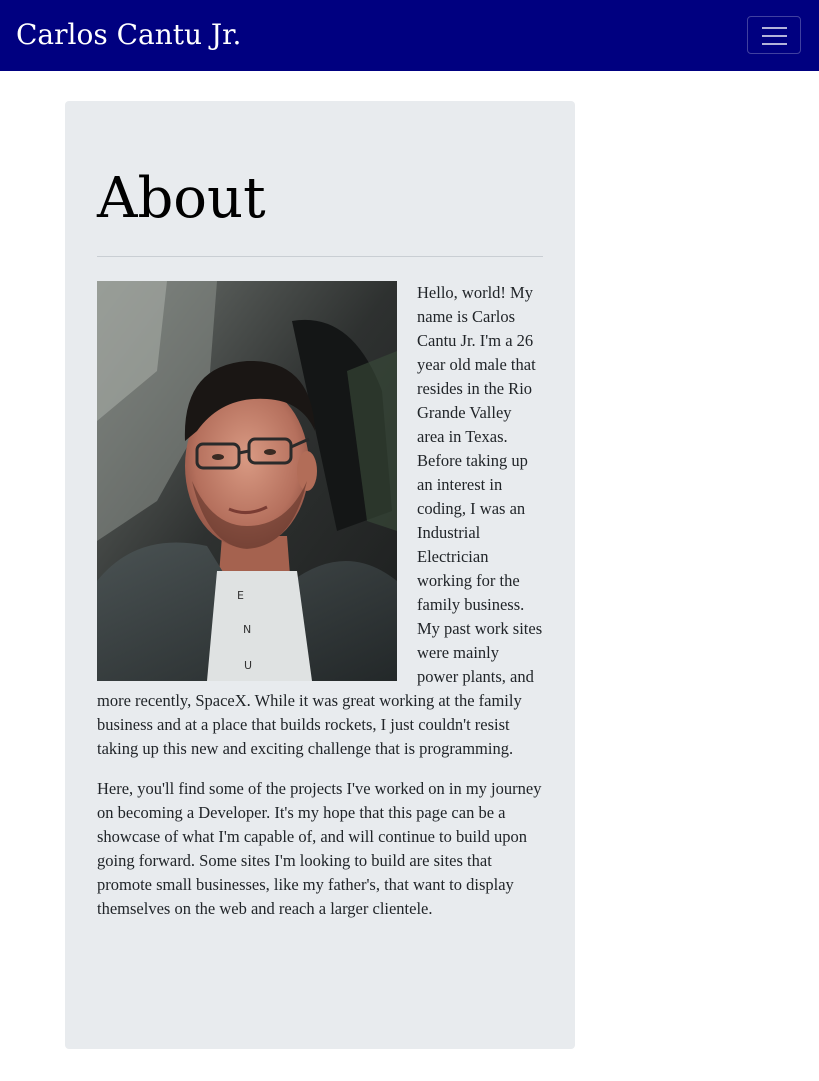 Image resolution: width=819 pixels, height=1081 pixels. Describe the element at coordinates (247, 629) in the screenshot. I see `svg-text: N` at that location.